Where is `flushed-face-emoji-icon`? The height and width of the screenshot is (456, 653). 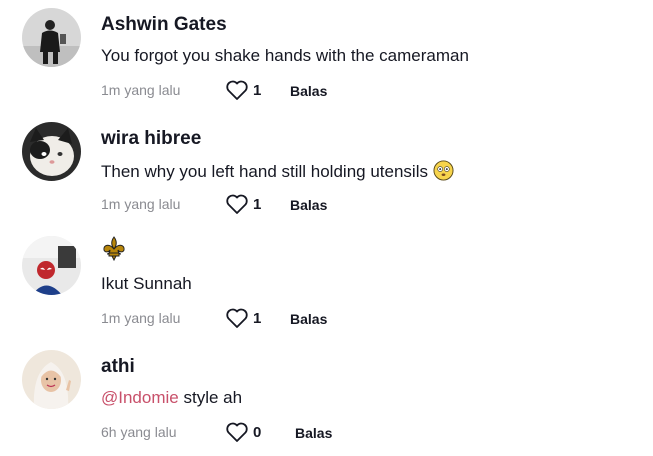 flushed-face-emoji-icon is located at coordinates (443, 170).